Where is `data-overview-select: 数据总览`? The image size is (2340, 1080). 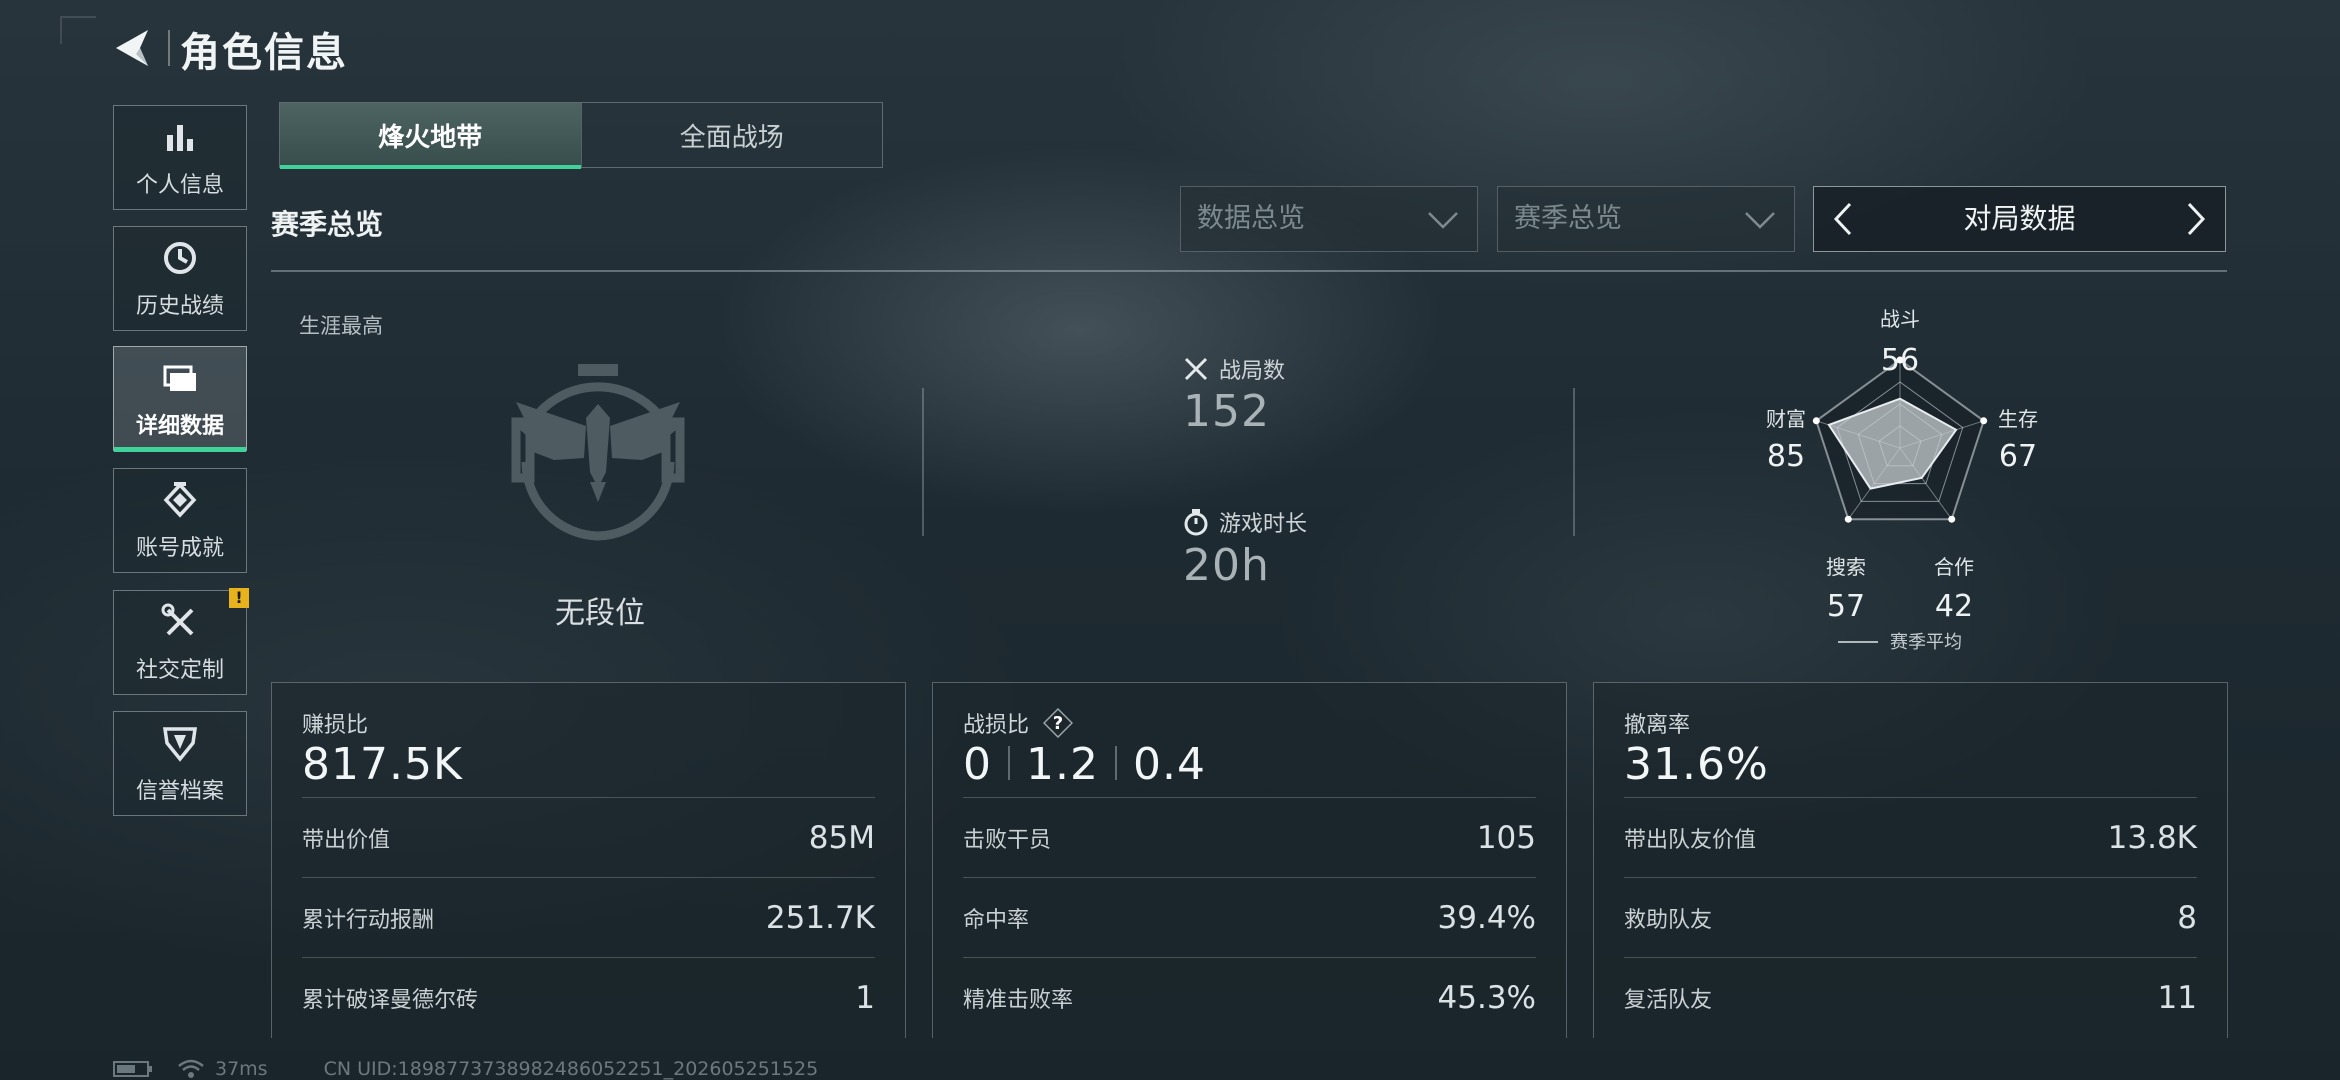 data-overview-select: 数据总览 is located at coordinates (1329, 219).